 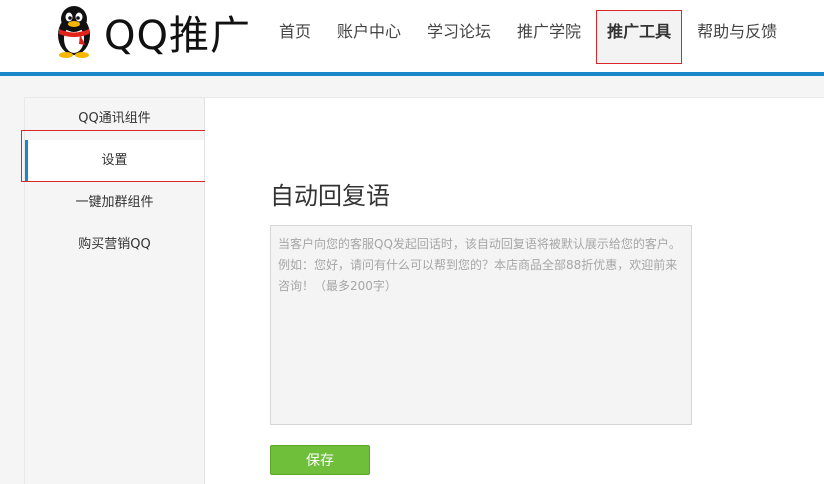 What do you see at coordinates (177, 36) in the screenshot?
I see `logo-text: QQ推广` at bounding box center [177, 36].